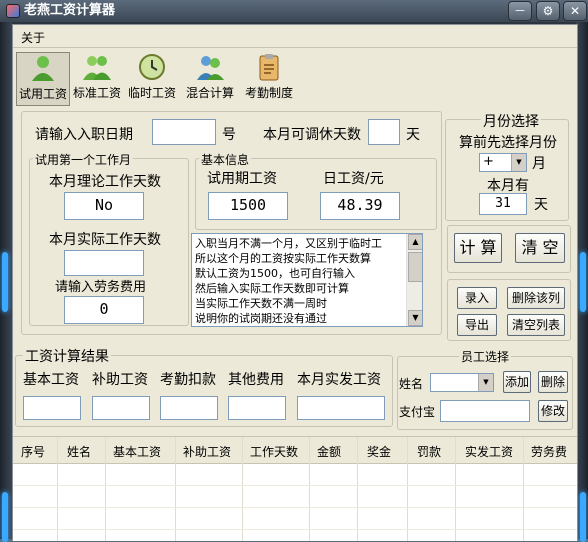  Describe the element at coordinates (536, 298) in the screenshot. I see `delete-column-button: 删除该列` at that location.